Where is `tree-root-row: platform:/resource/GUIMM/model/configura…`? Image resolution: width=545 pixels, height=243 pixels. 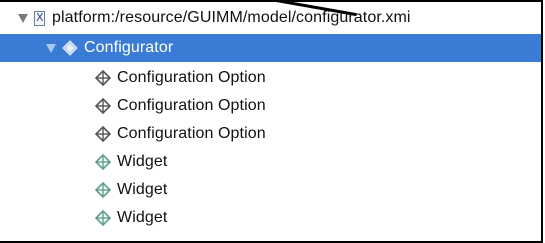
tree-root-row: platform:/resource/GUIMM/model/configura… is located at coordinates (270, 18).